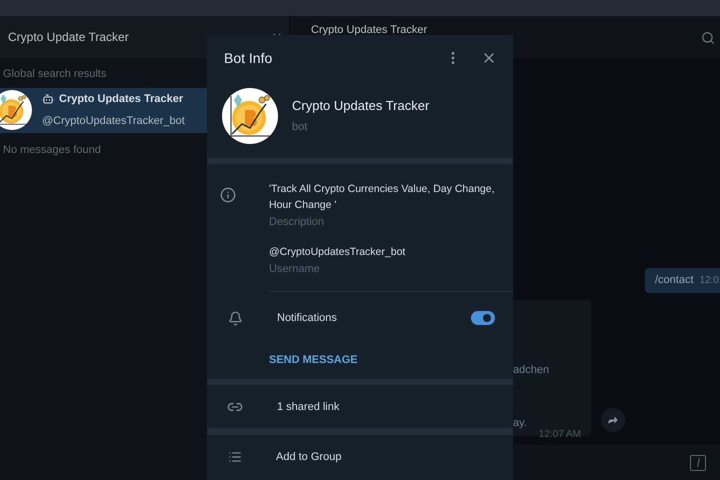  Describe the element at coordinates (52, 150) in the screenshot. I see `empty-message: No messages found` at that location.